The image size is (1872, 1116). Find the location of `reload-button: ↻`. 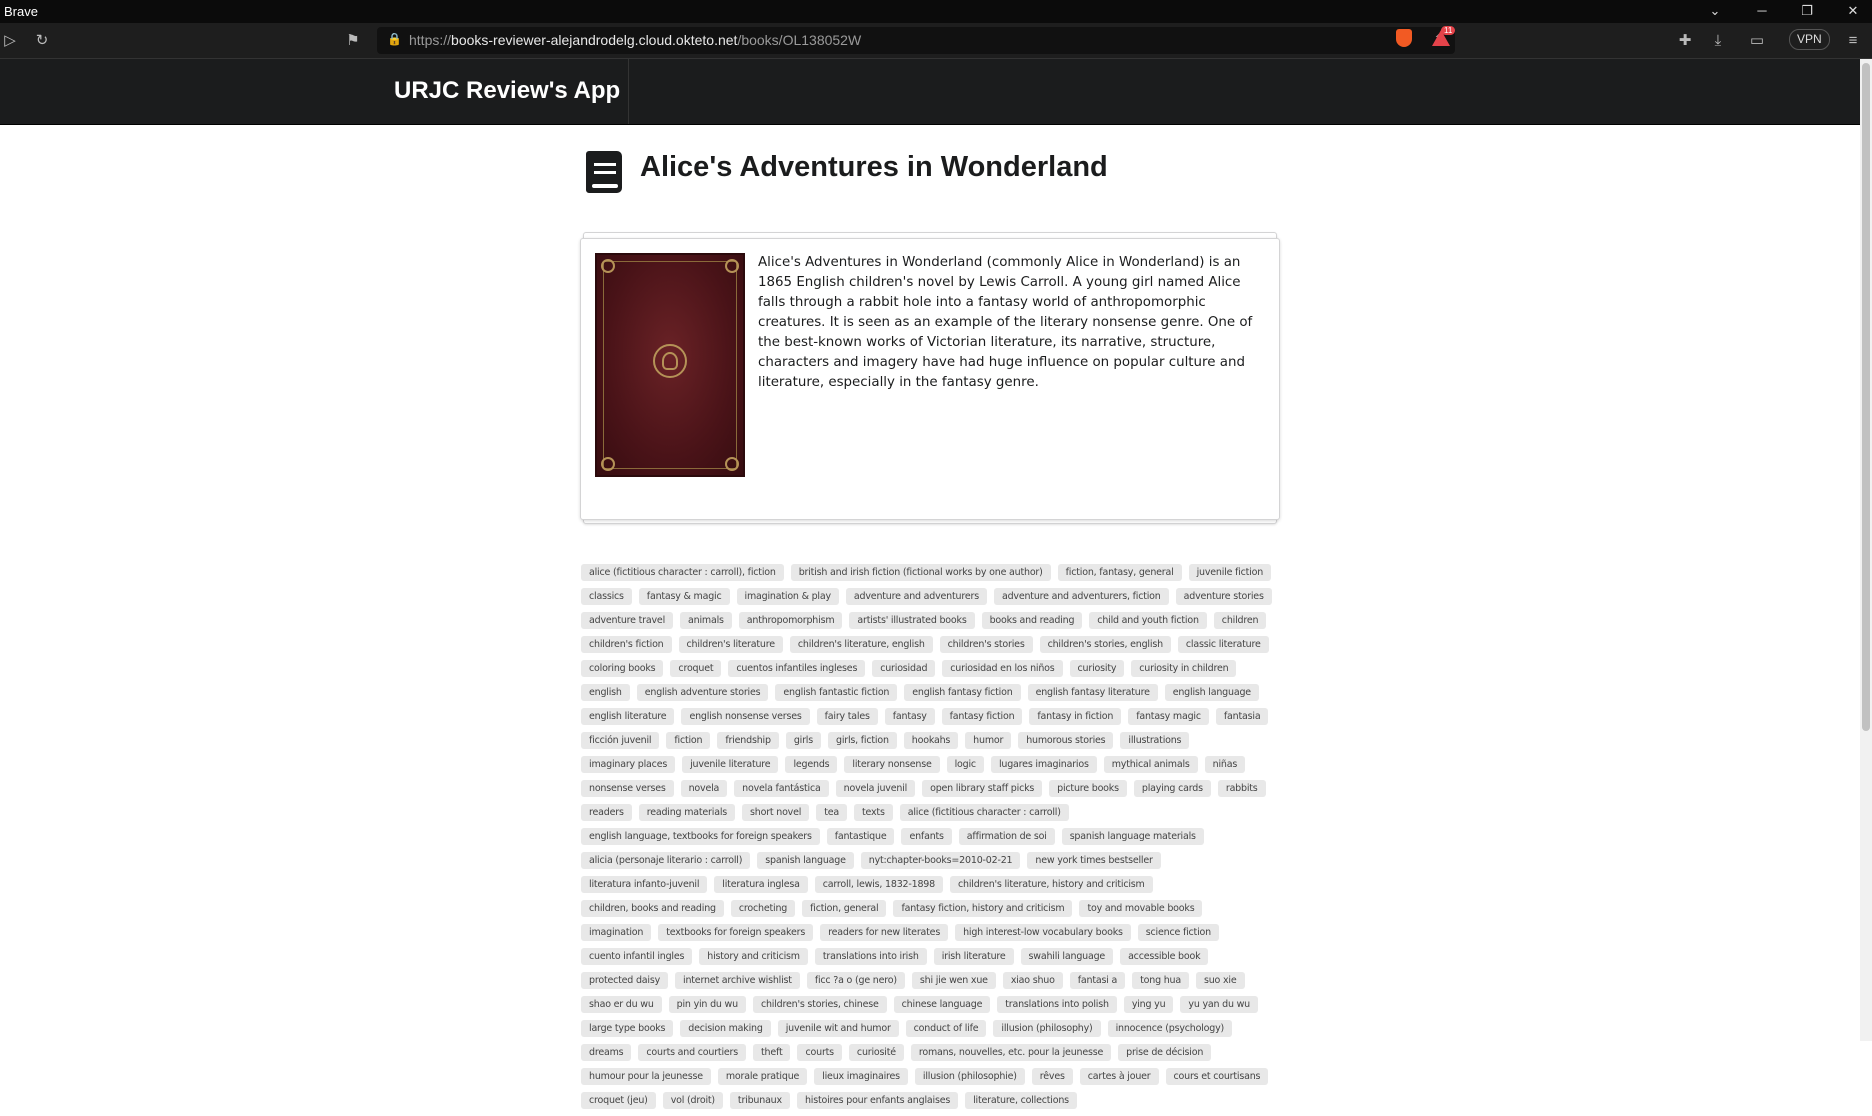

reload-button: ↻ is located at coordinates (42, 41).